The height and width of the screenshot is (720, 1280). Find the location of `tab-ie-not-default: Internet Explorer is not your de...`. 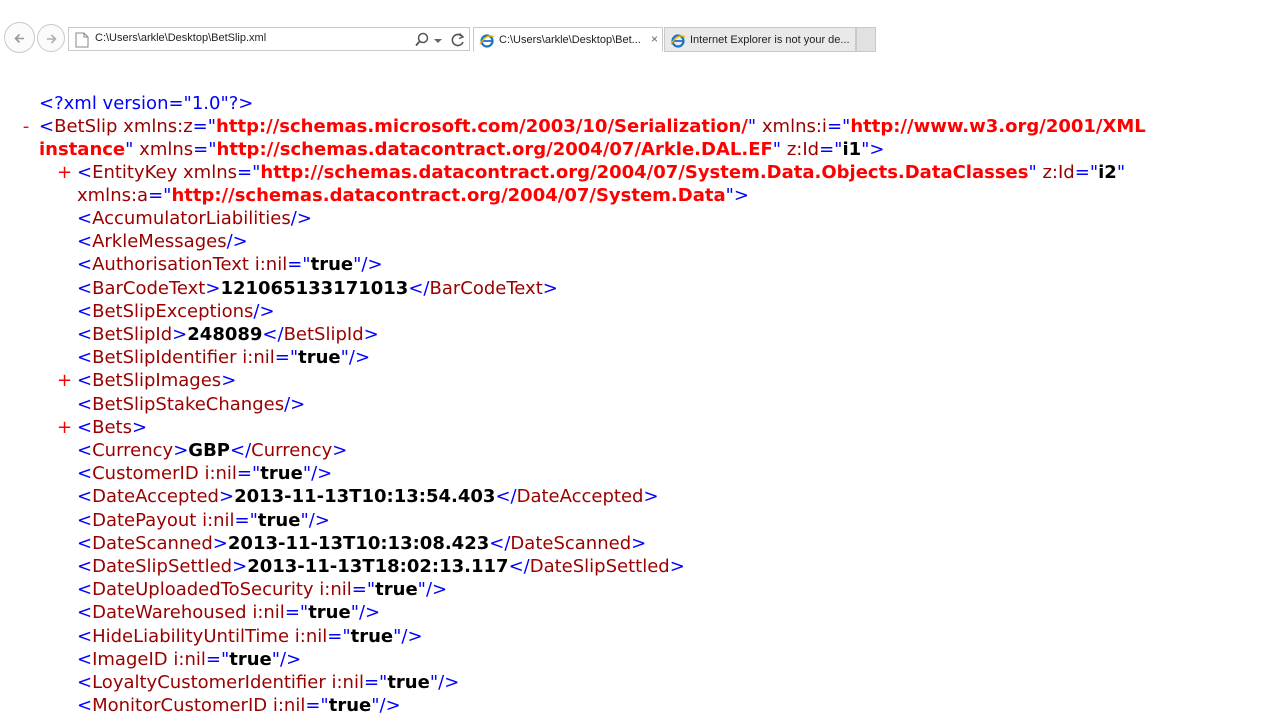

tab-ie-not-default: Internet Explorer is not your de... is located at coordinates (760, 39).